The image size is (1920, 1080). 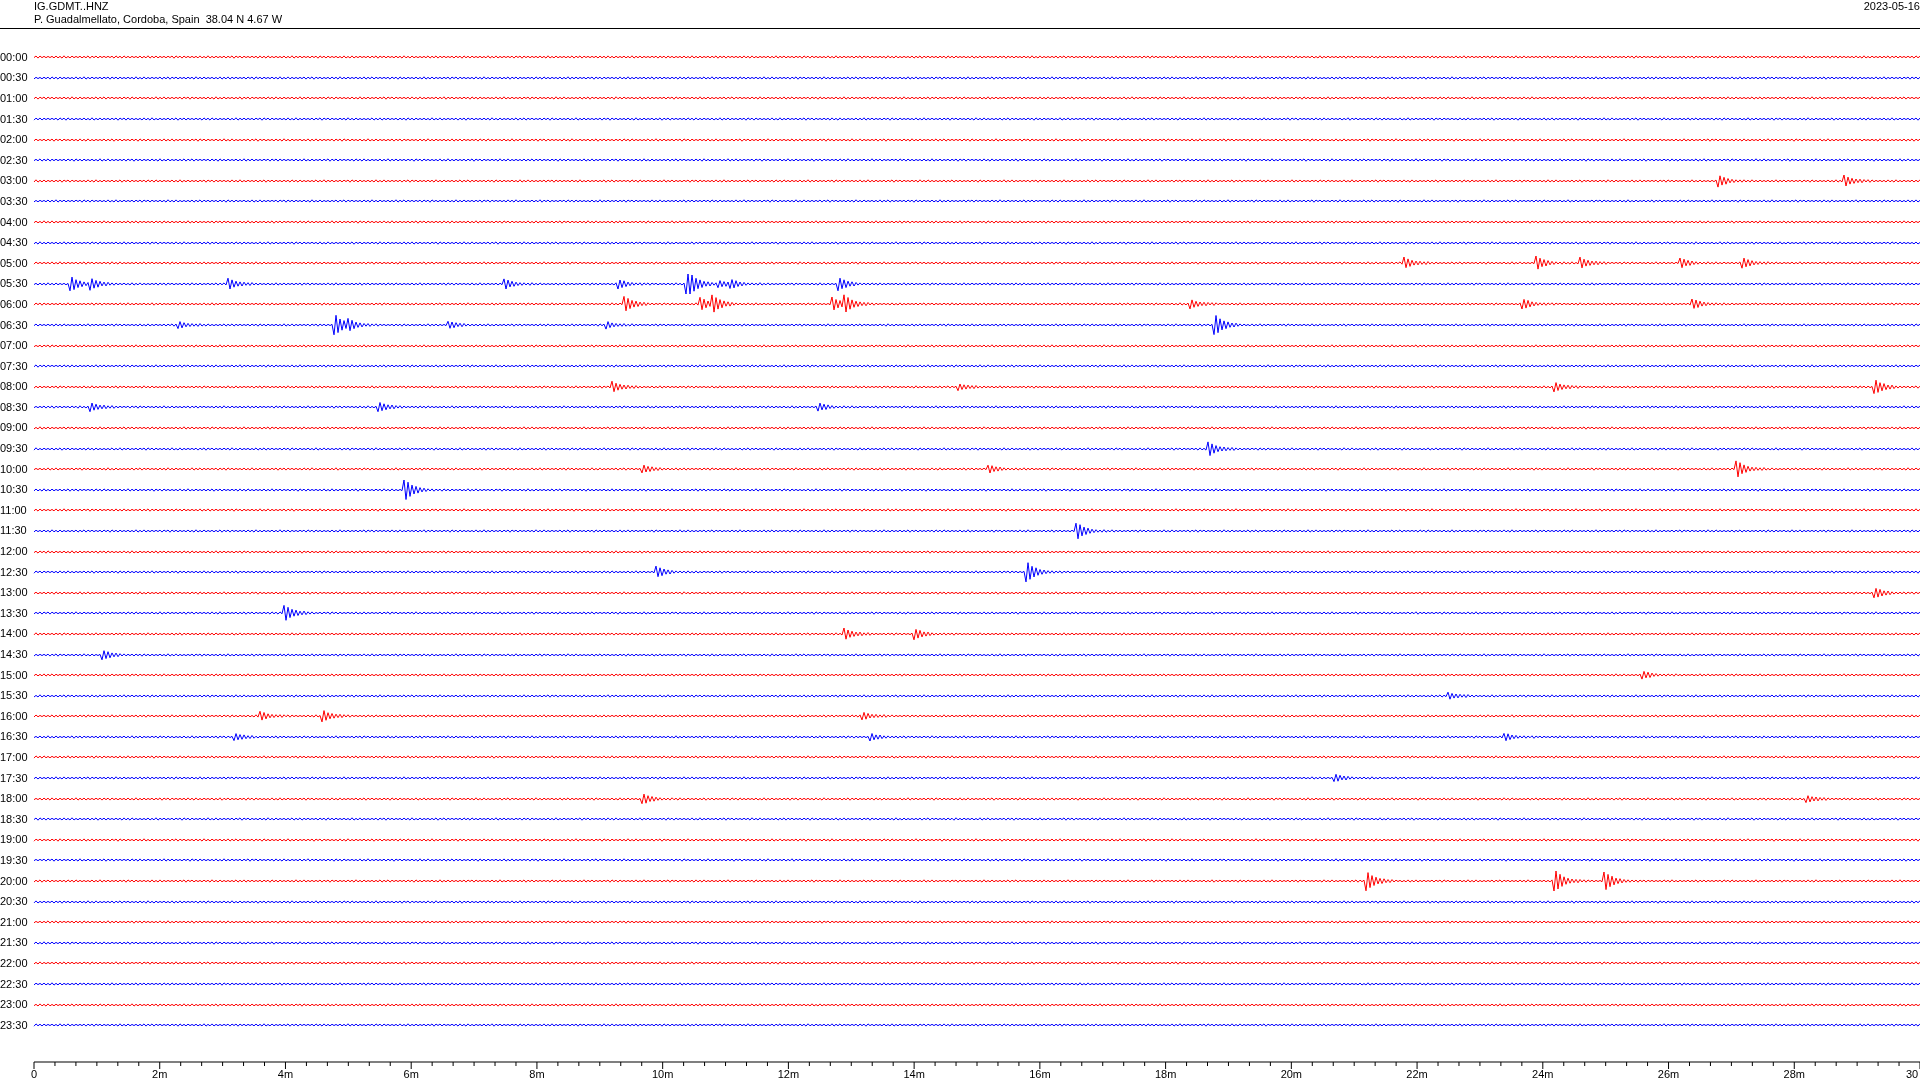 What do you see at coordinates (1291, 1073) in the screenshot?
I see `axis-label: 20m` at bounding box center [1291, 1073].